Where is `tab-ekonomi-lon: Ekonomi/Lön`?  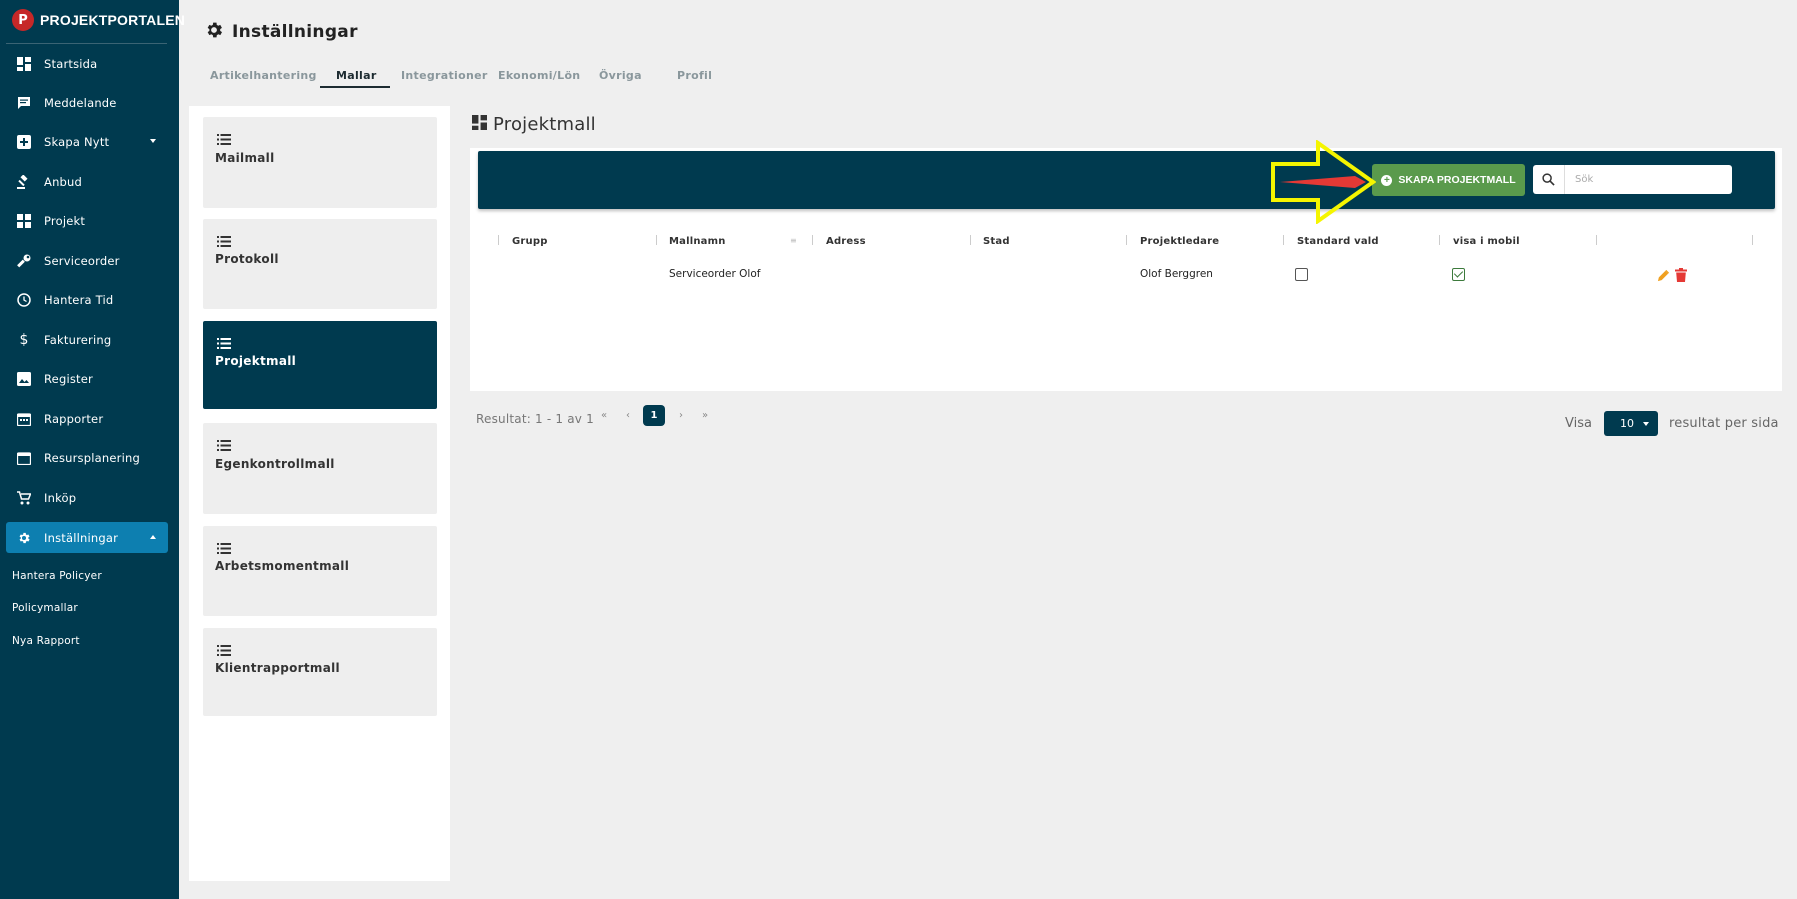
tab-ekonomi-lon: Ekonomi/Lön is located at coordinates (539, 75).